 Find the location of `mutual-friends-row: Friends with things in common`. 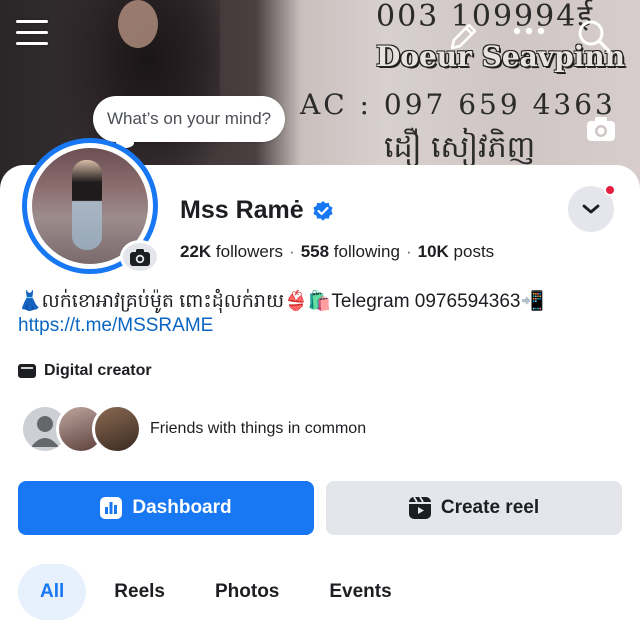

mutual-friends-row: Friends with things in common is located at coordinates (193, 429).